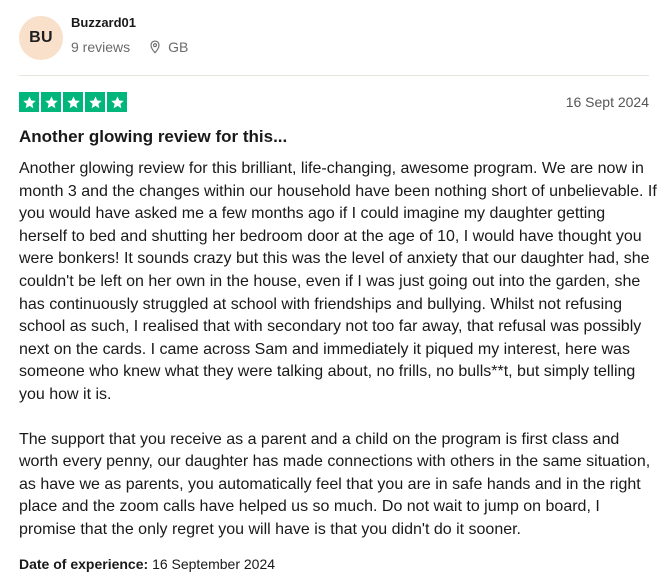  What do you see at coordinates (129, 35) in the screenshot?
I see `reviewer-meta: Buzzard01 9 reviews GB` at bounding box center [129, 35].